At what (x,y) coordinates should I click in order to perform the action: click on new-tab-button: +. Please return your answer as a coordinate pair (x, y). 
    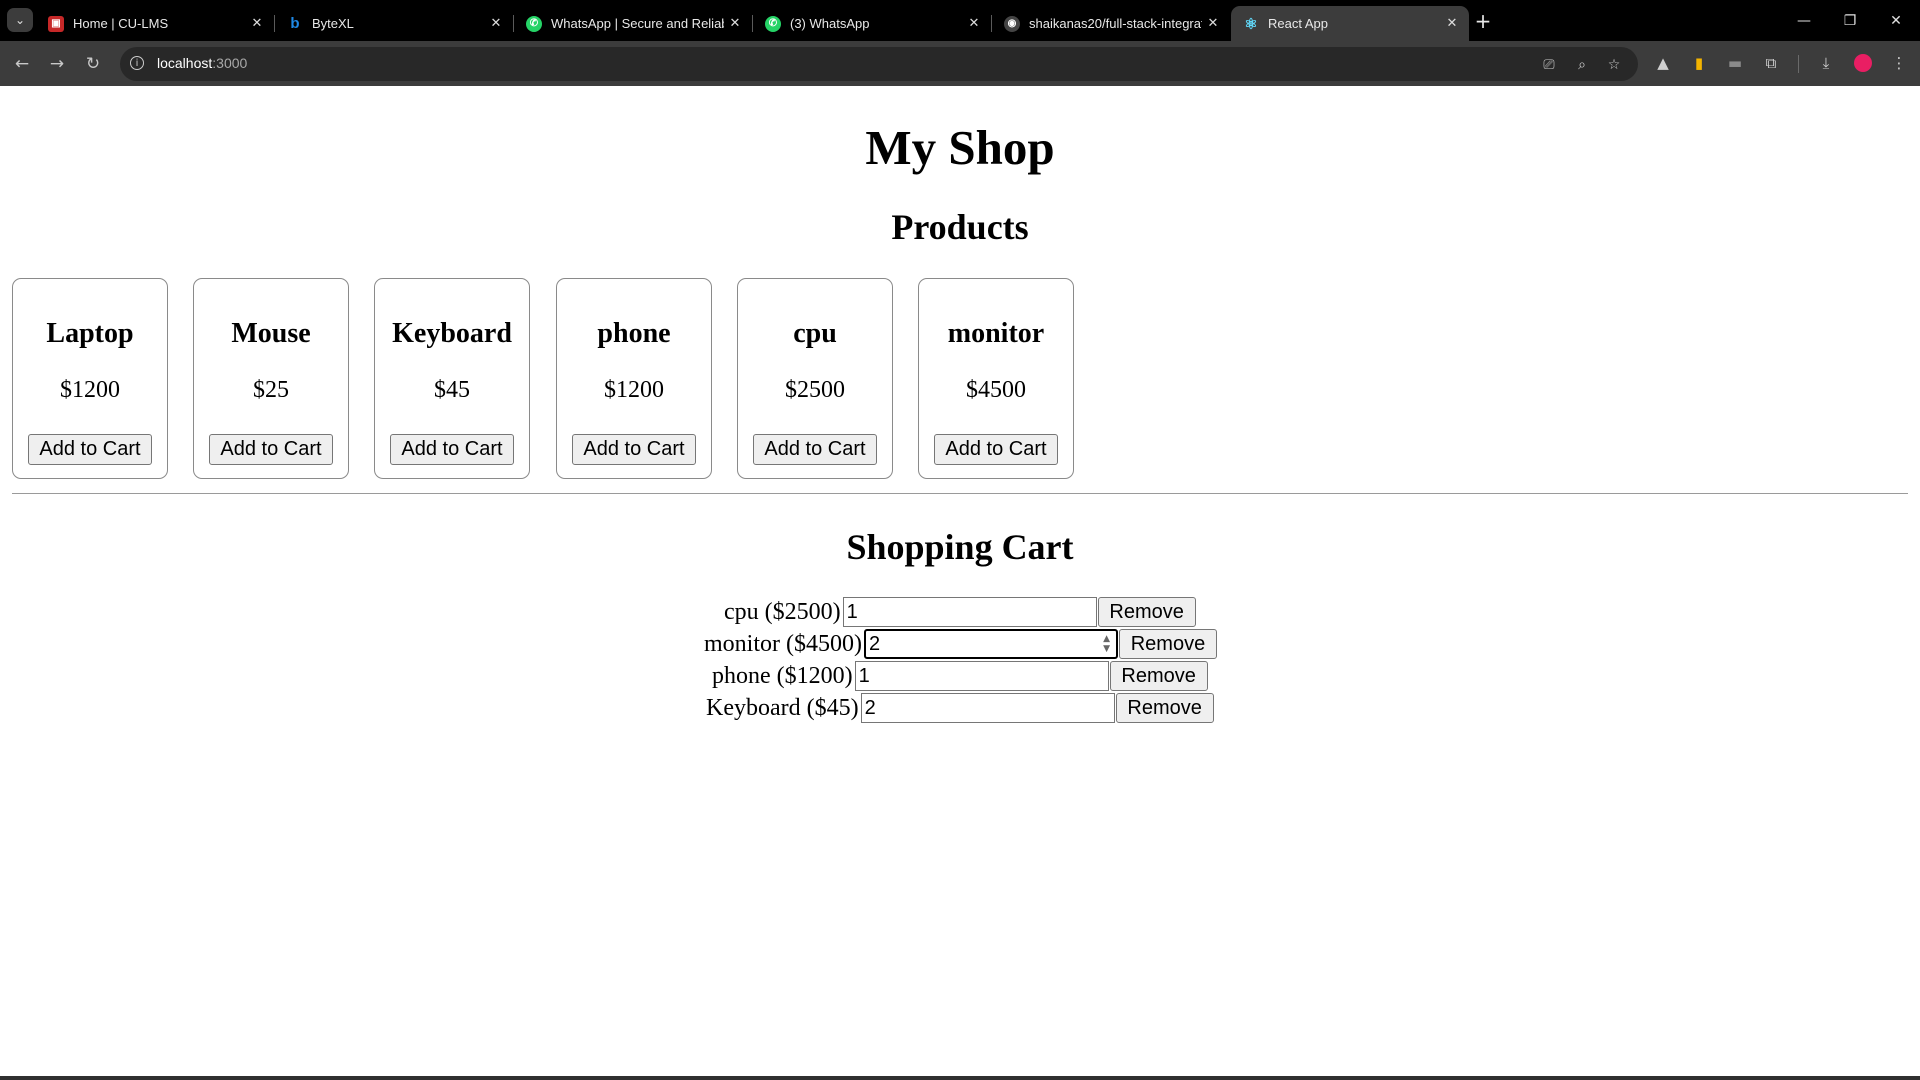
    Looking at the image, I should click on (1483, 21).